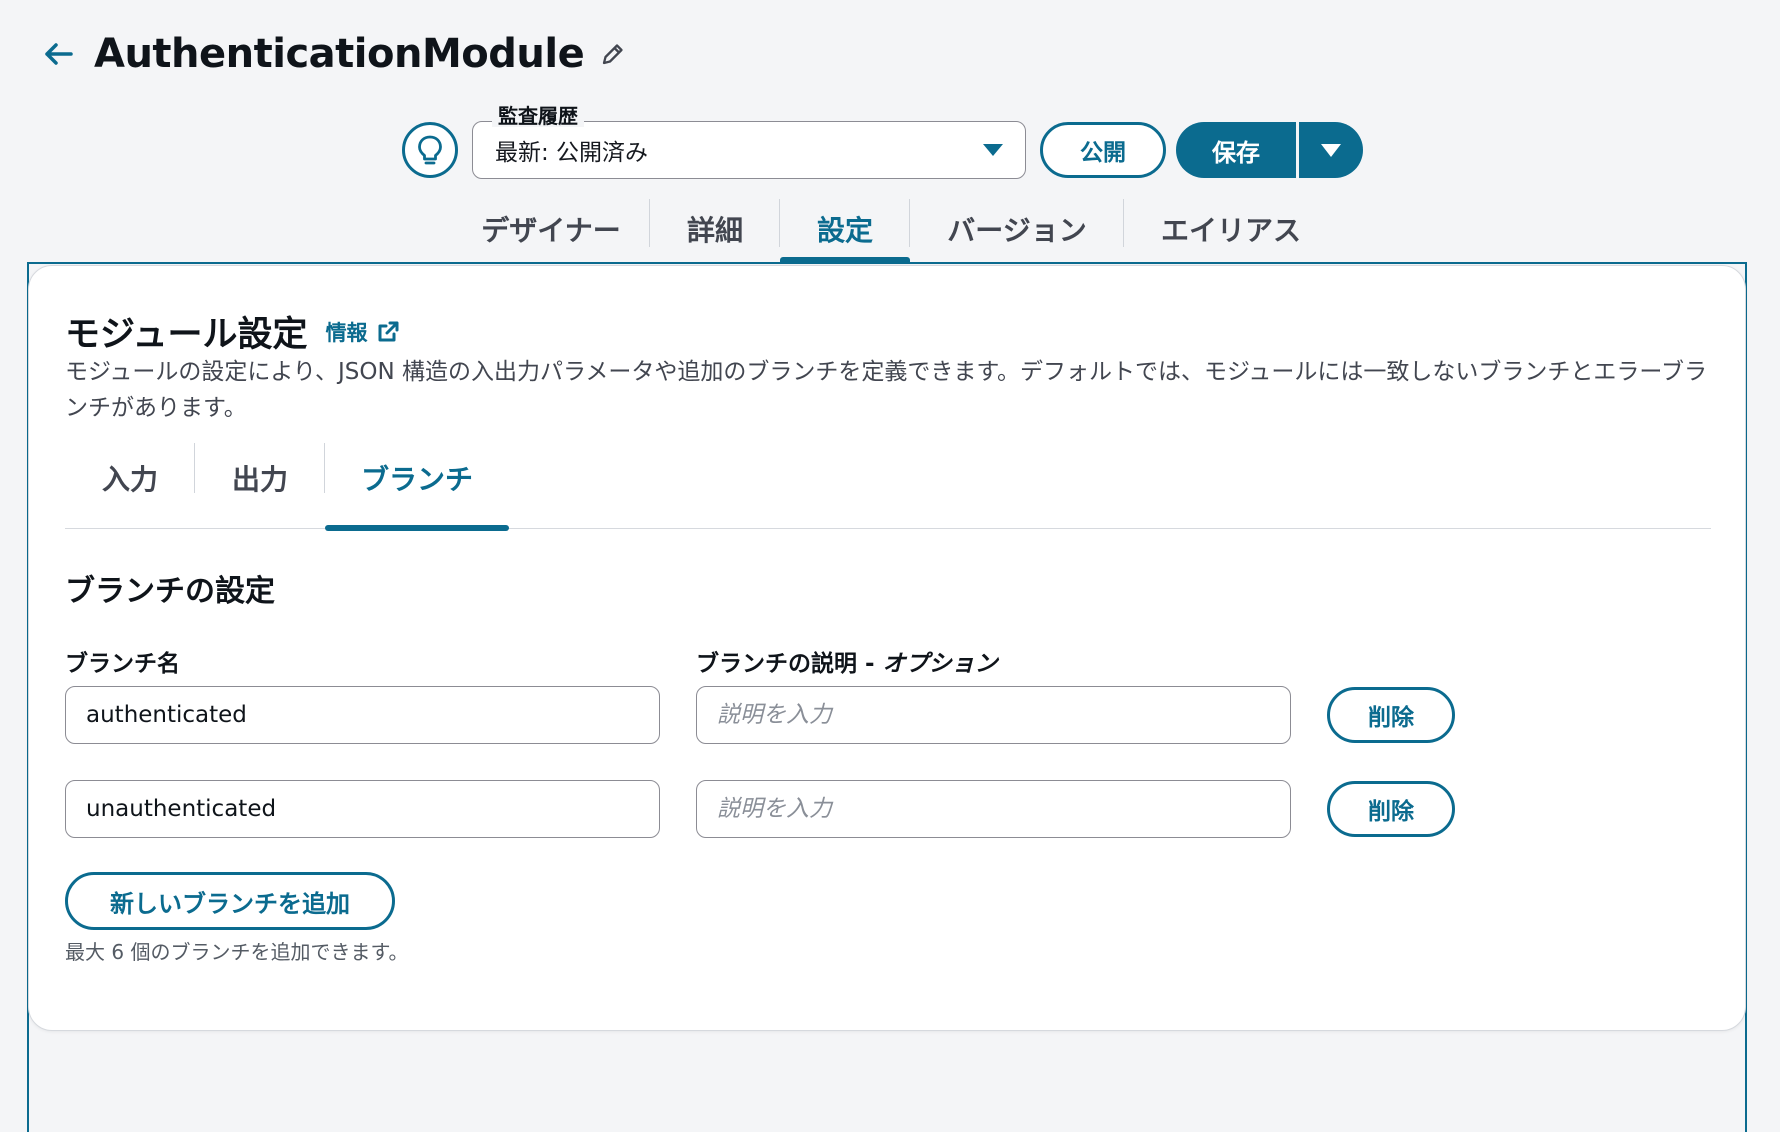 This screenshot has height=1132, width=1780. Describe the element at coordinates (416, 479) in the screenshot. I see `tab-label: ブランチ` at that location.